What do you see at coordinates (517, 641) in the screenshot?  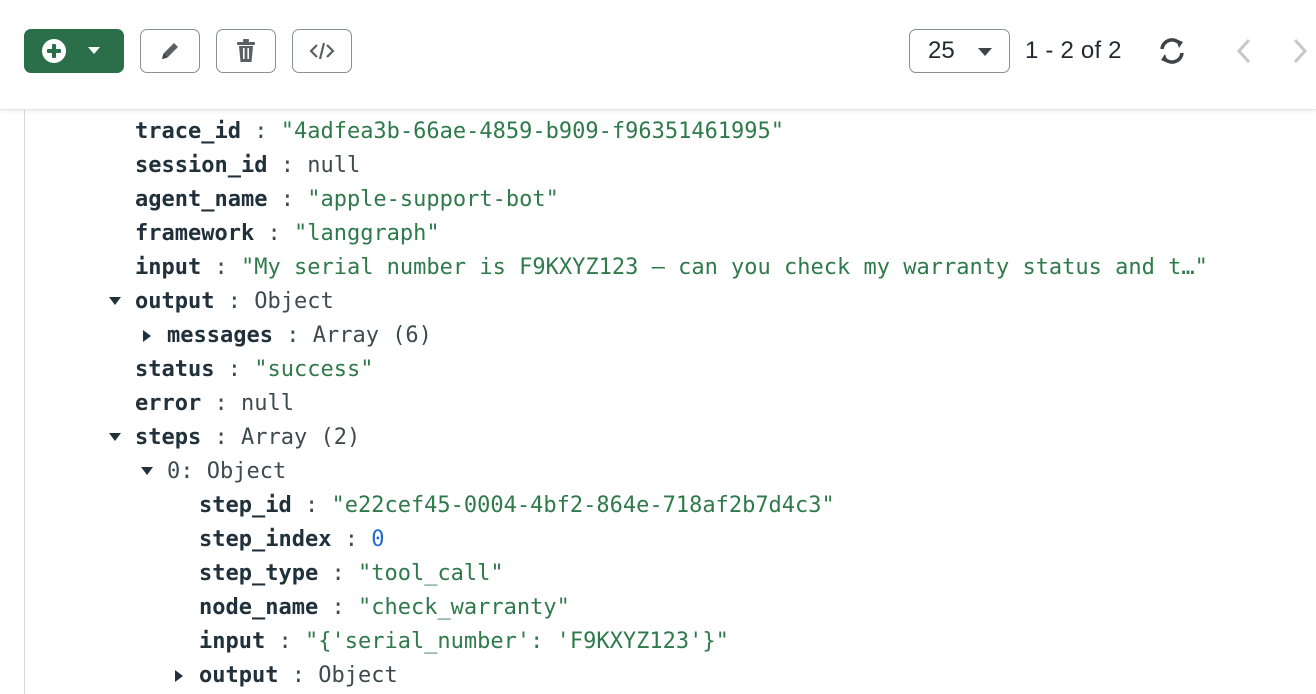 I see `field-value: "{'serial_number': 'F9KXYZ123'}"` at bounding box center [517, 641].